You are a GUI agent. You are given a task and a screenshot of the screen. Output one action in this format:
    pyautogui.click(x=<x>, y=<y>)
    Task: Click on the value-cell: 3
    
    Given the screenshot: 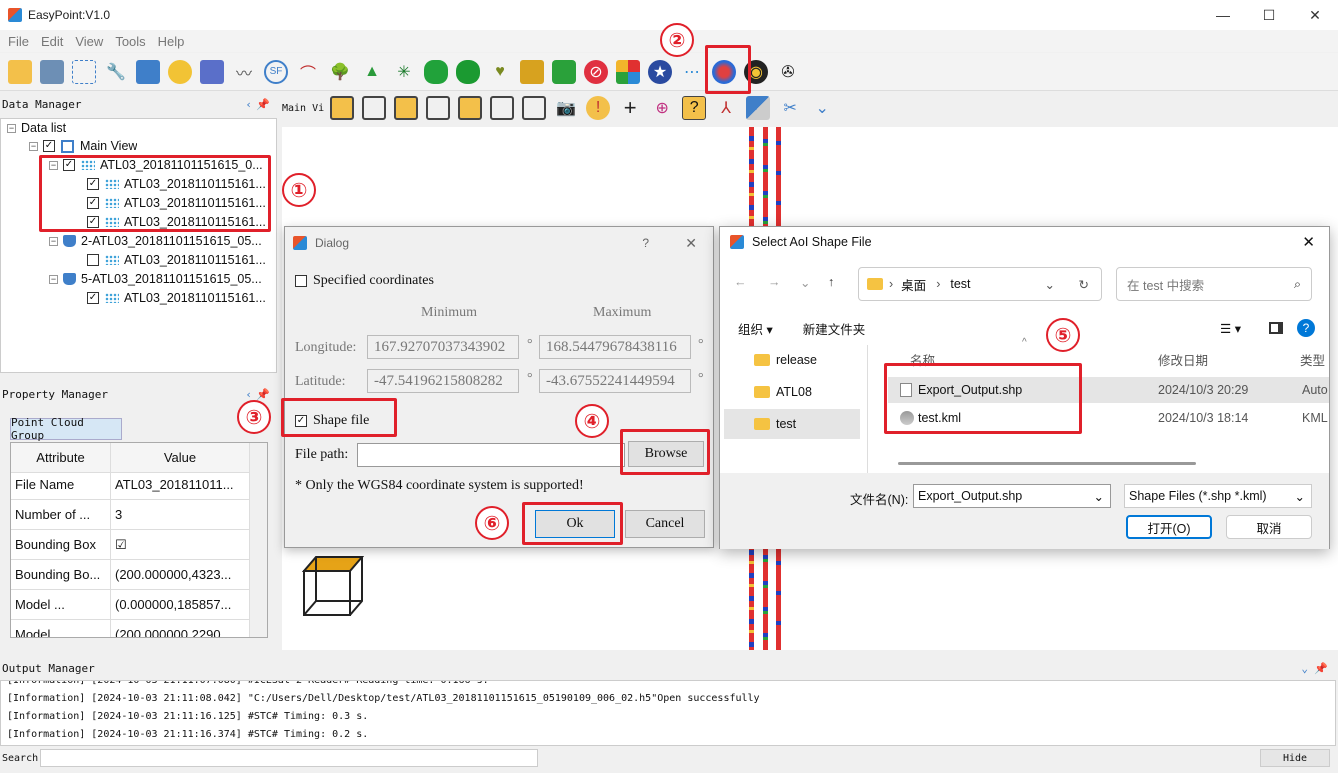 What is the action you would take?
    pyautogui.click(x=180, y=514)
    